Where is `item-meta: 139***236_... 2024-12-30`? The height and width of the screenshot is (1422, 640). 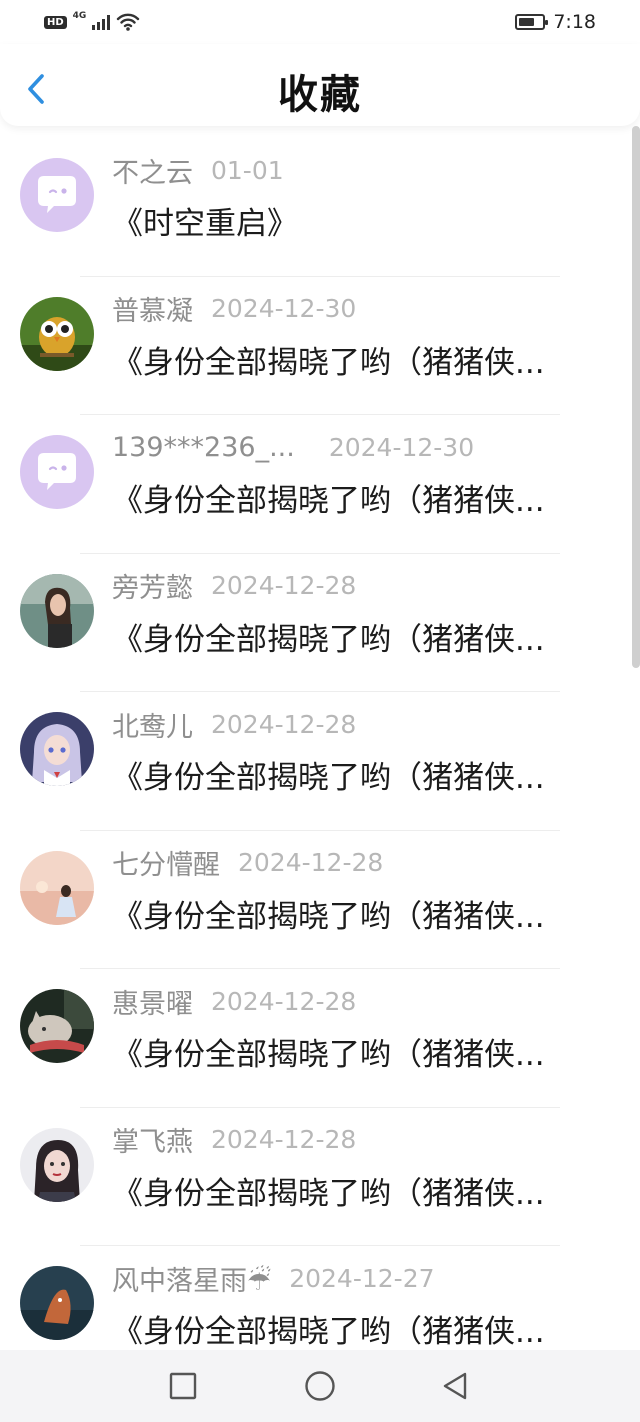 item-meta: 139***236_... 2024-12-30 is located at coordinates (293, 447).